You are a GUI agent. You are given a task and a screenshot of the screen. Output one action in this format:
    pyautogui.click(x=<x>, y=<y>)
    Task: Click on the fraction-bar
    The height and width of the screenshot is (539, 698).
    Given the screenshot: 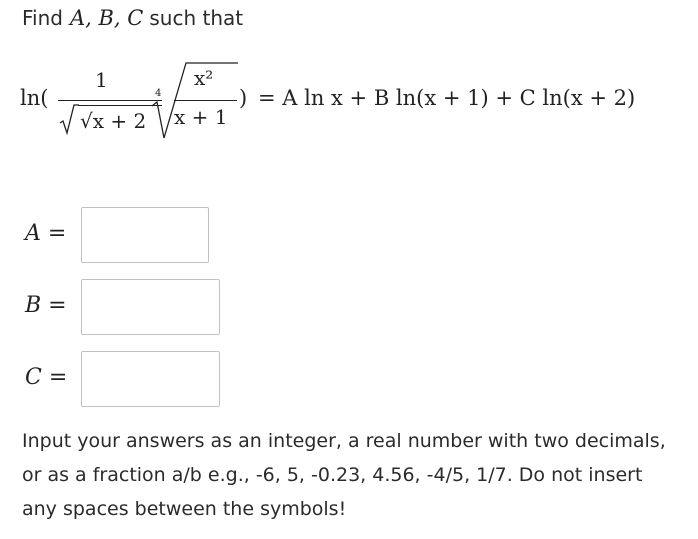 What is the action you would take?
    pyautogui.click(x=110, y=100)
    